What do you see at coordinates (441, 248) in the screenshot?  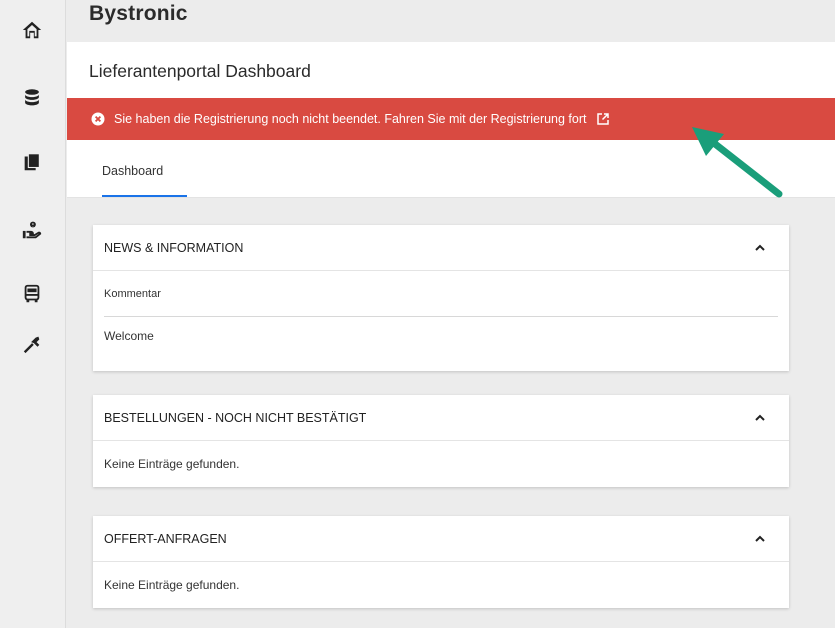 I see `news-card-header: NEWS & INFORMATION` at bounding box center [441, 248].